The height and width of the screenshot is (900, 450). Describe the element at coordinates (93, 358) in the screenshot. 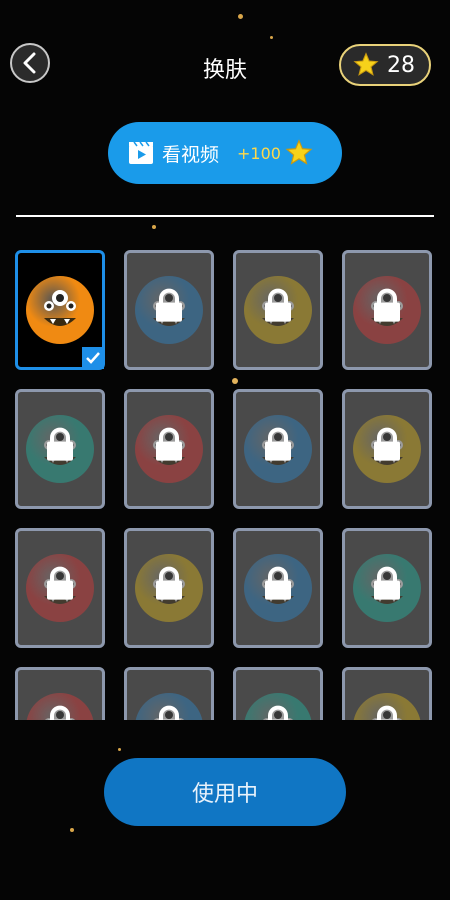

I see `checkmark-icon` at that location.